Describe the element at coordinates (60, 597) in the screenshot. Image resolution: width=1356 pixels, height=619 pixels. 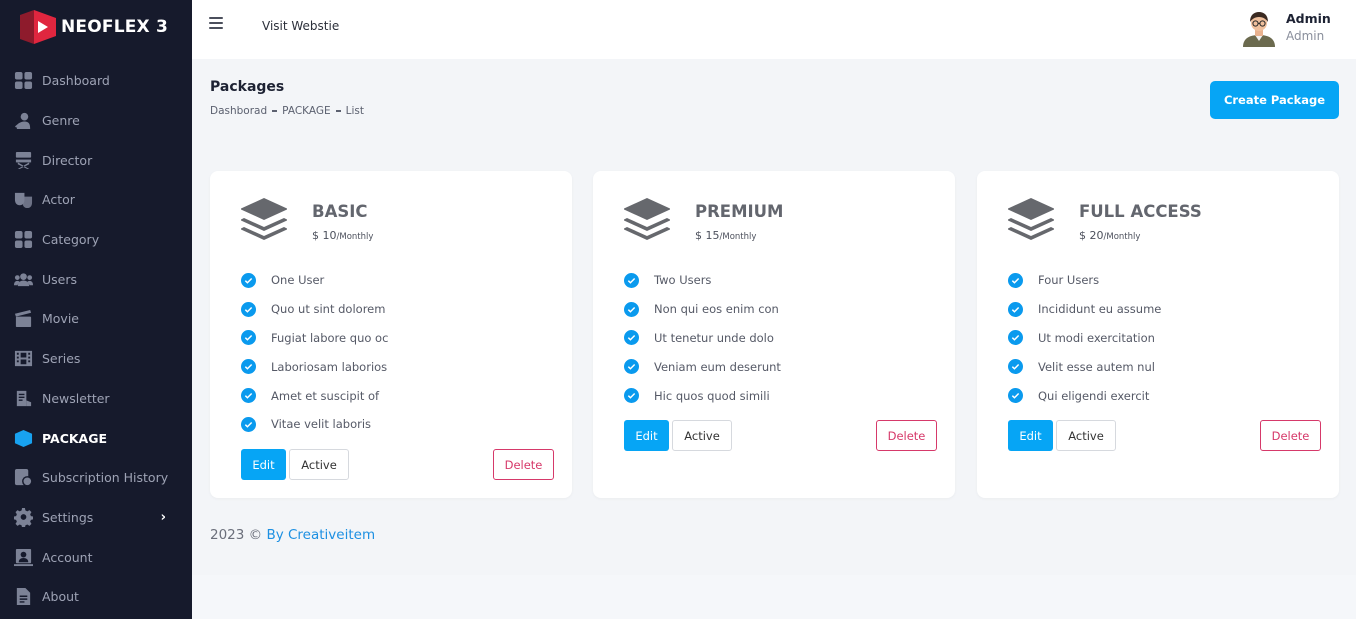
I see `sidebar-item-label: About` at that location.